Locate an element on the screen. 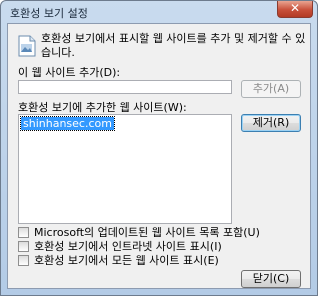 This screenshot has width=320, height=296. document-info-icon is located at coordinates (27, 46).